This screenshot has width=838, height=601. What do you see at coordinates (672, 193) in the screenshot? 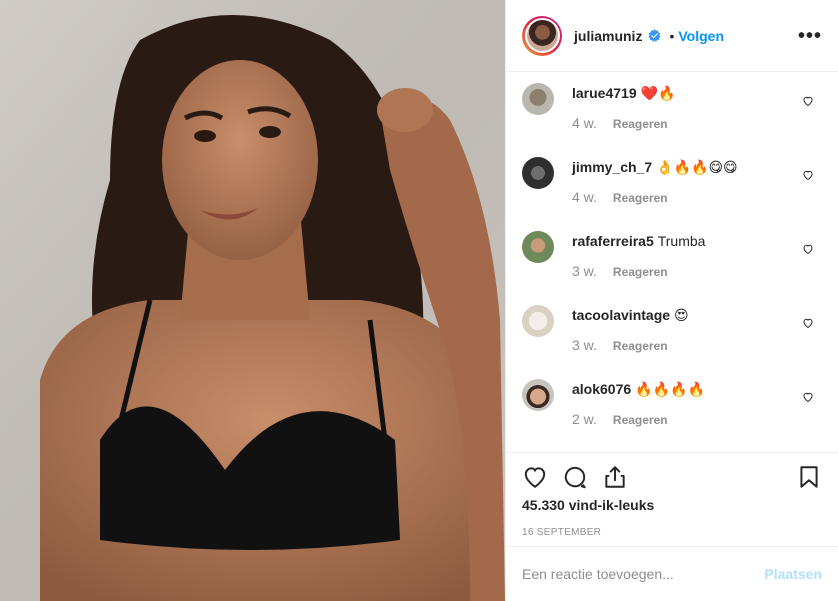
I see `comment-item: jimmy_ch_7 👌🔥🔥😋😋 4 w. Reageren` at bounding box center [672, 193].